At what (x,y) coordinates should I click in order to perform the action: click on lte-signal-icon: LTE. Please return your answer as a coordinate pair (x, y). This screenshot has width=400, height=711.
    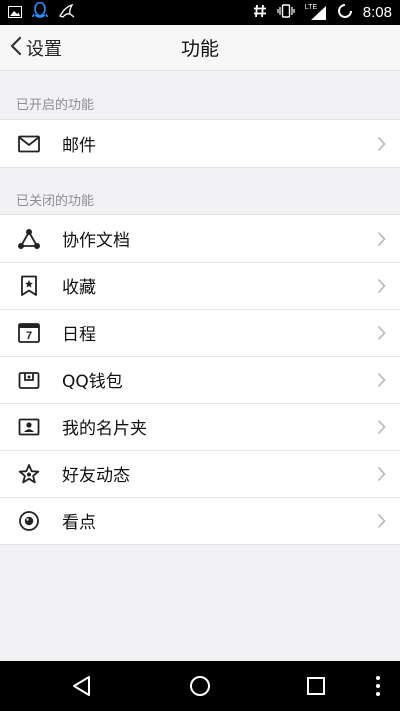
    Looking at the image, I should click on (315, 12).